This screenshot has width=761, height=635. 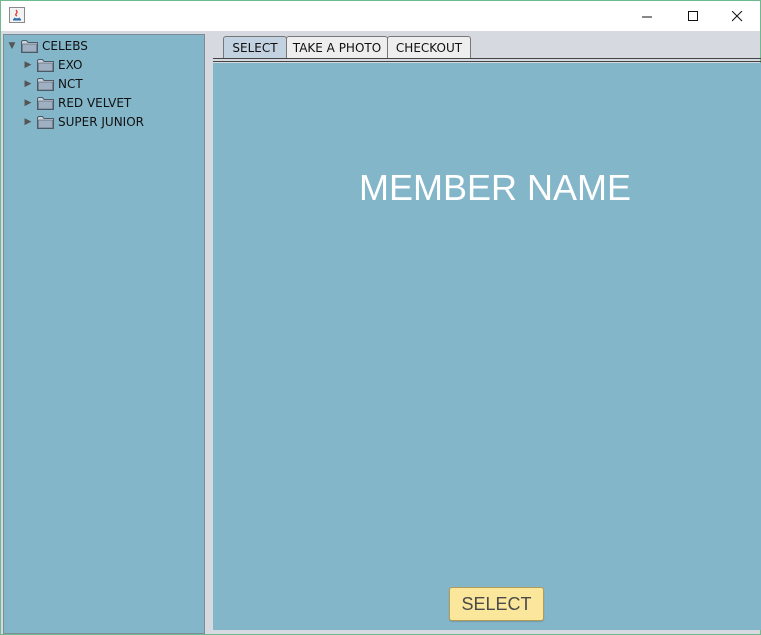 I want to click on tree-node-red-velvet: ▶ RED VELVET, so click(x=77, y=103).